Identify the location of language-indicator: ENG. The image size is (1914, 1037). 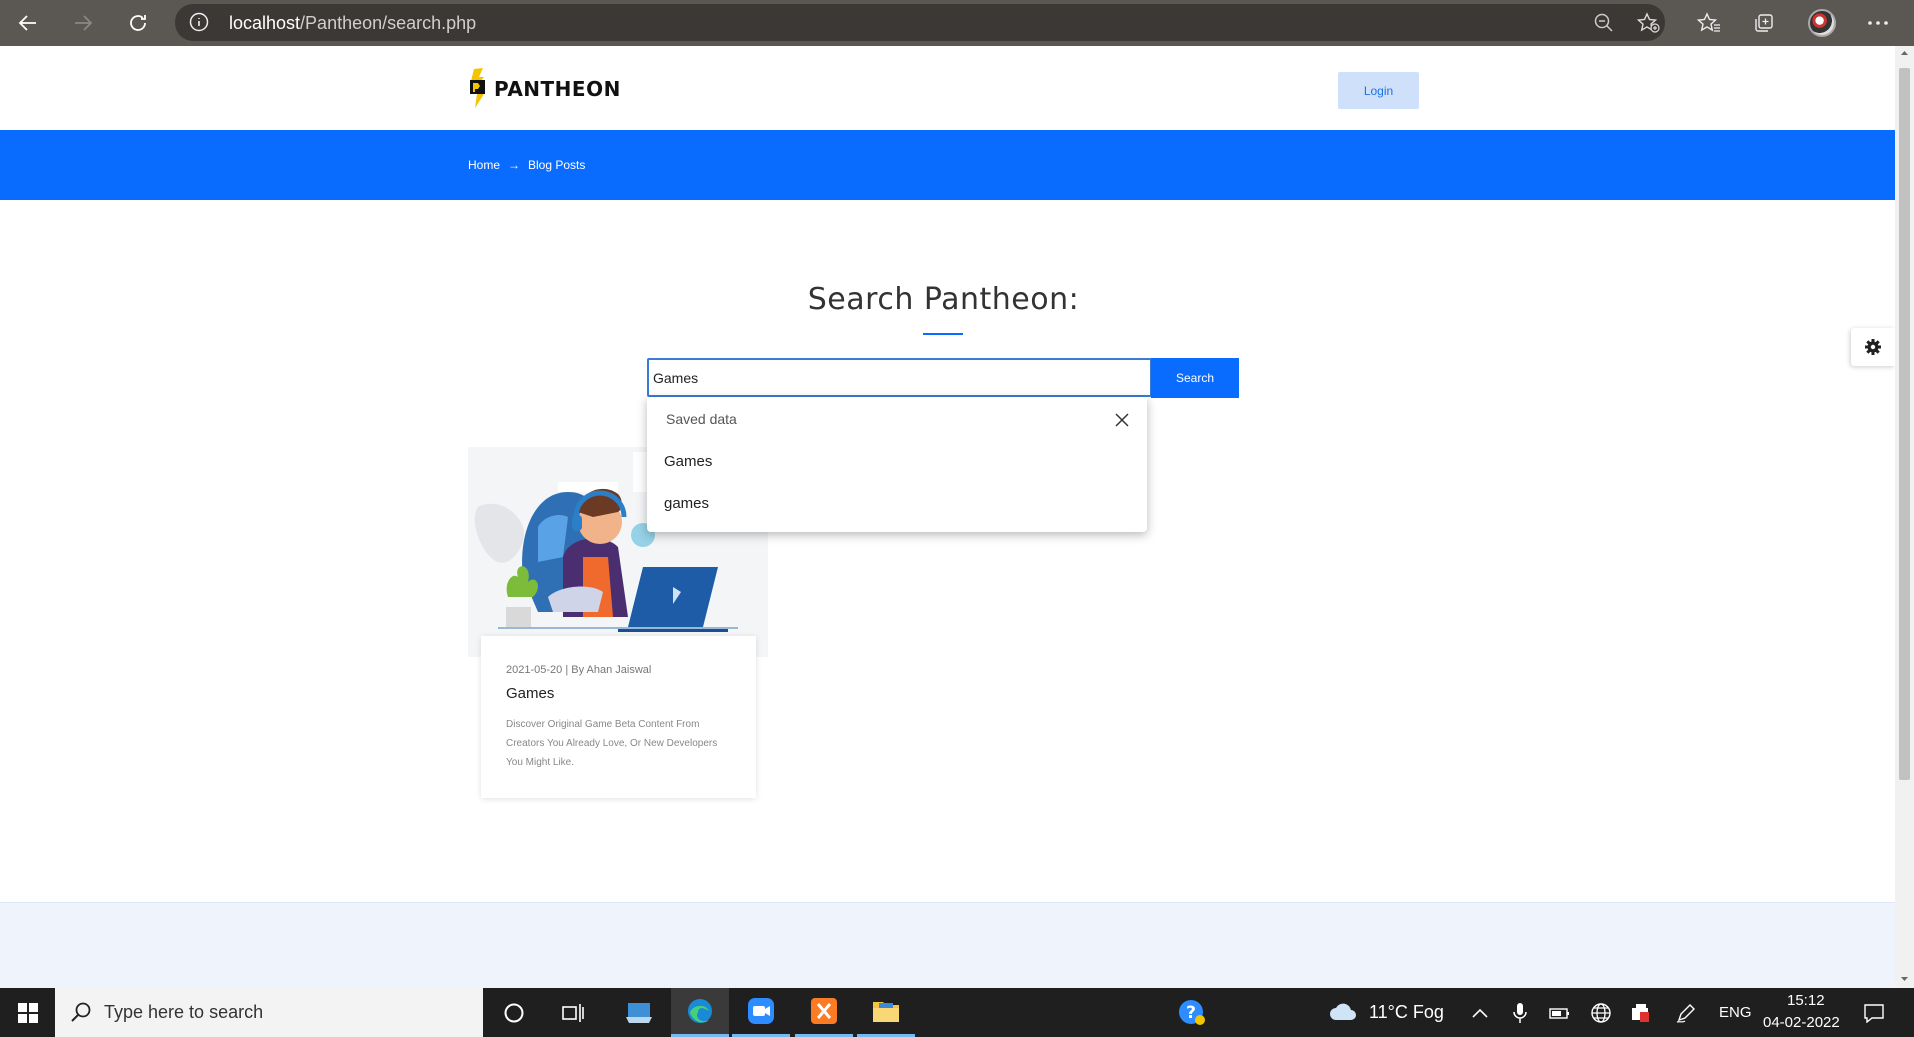
(1735, 1012).